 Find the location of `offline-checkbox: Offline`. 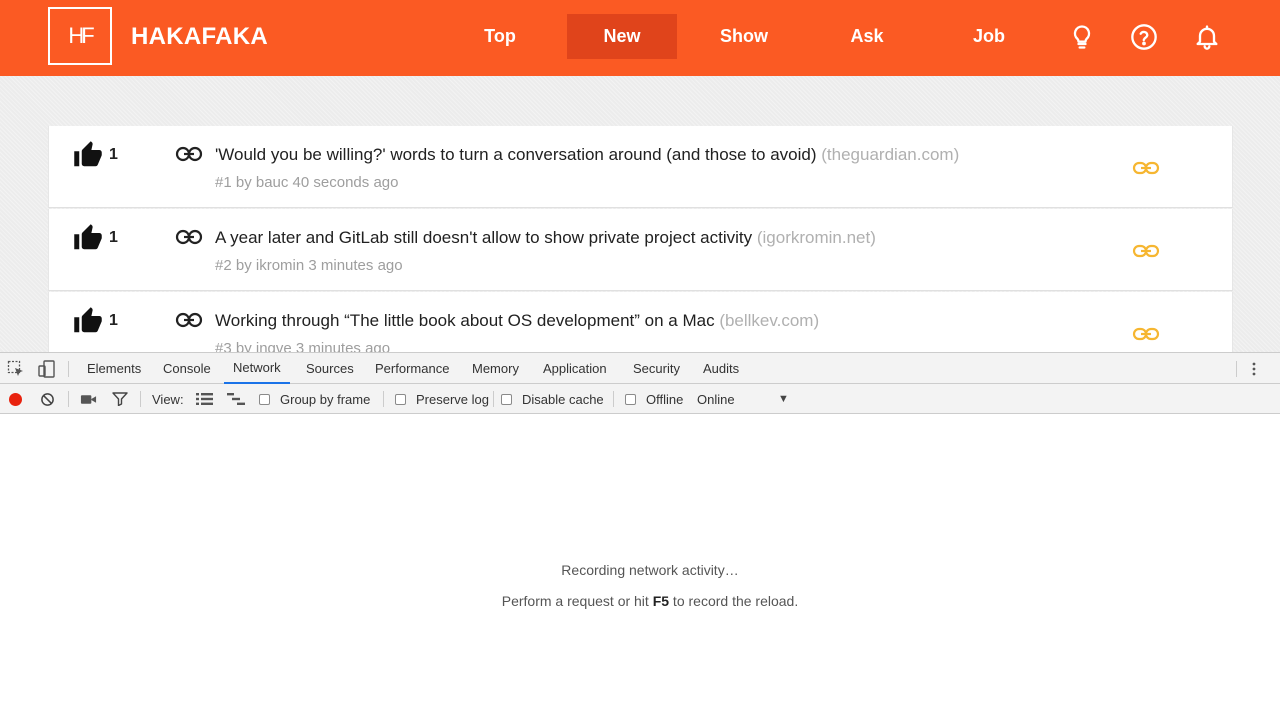

offline-checkbox: Offline is located at coordinates (654, 399).